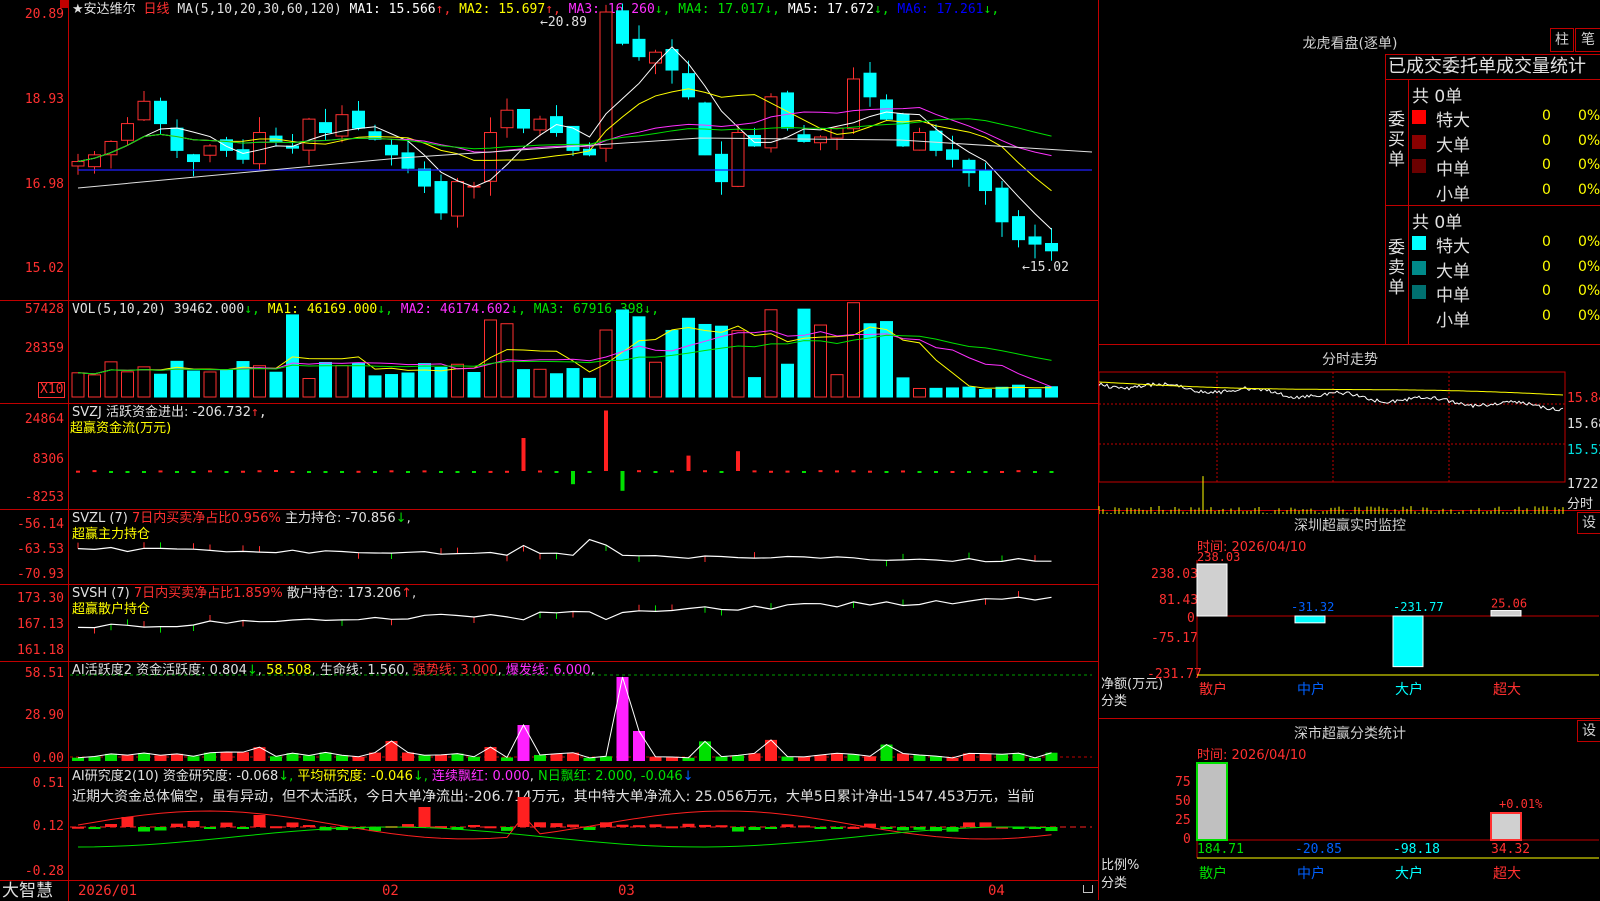 The width and height of the screenshot is (1600, 901). What do you see at coordinates (1453, 145) in the screenshot?
I see `buy-name-2: 大单` at bounding box center [1453, 145].